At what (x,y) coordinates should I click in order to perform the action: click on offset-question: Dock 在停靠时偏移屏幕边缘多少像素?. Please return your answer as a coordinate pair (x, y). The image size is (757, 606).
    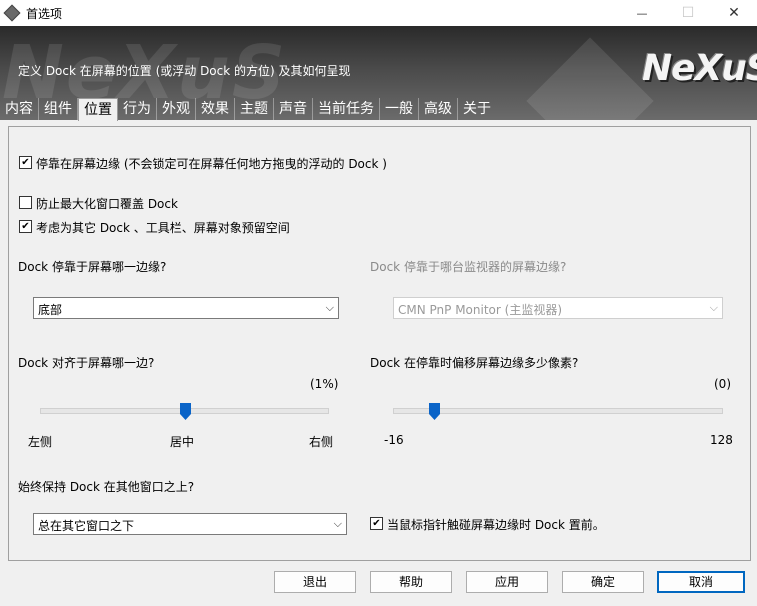
    Looking at the image, I should click on (474, 363).